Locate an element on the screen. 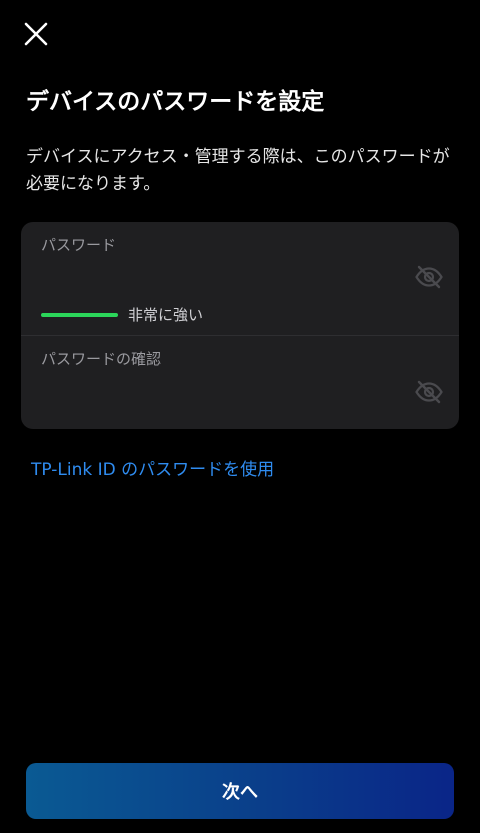  close-button is located at coordinates (36, 34).